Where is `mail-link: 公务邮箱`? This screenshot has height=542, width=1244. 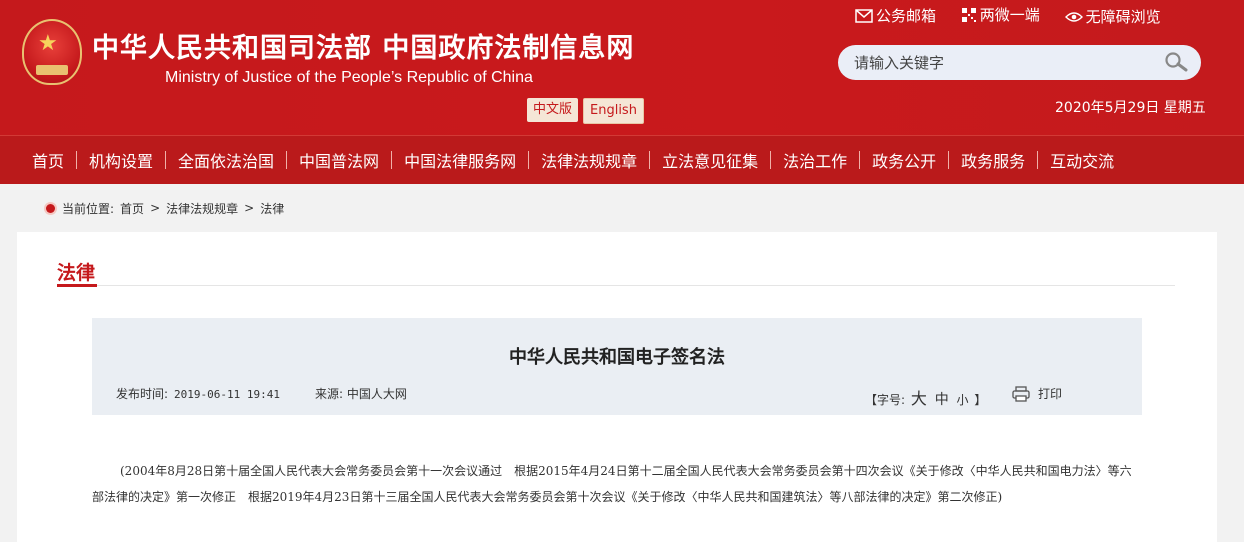
mail-link: 公务邮箱 is located at coordinates (895, 15).